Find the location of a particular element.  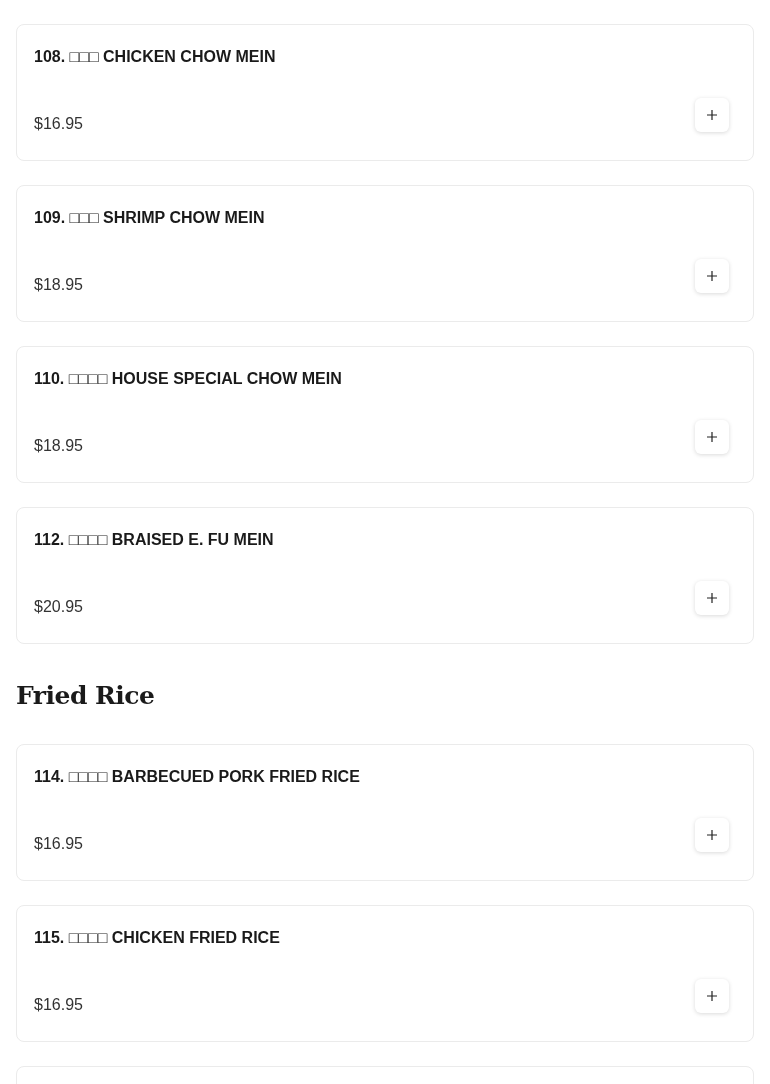

menu-item-card: 109. □□□ SHRIMP CHOW MEIN $18.95 is located at coordinates (385, 253).